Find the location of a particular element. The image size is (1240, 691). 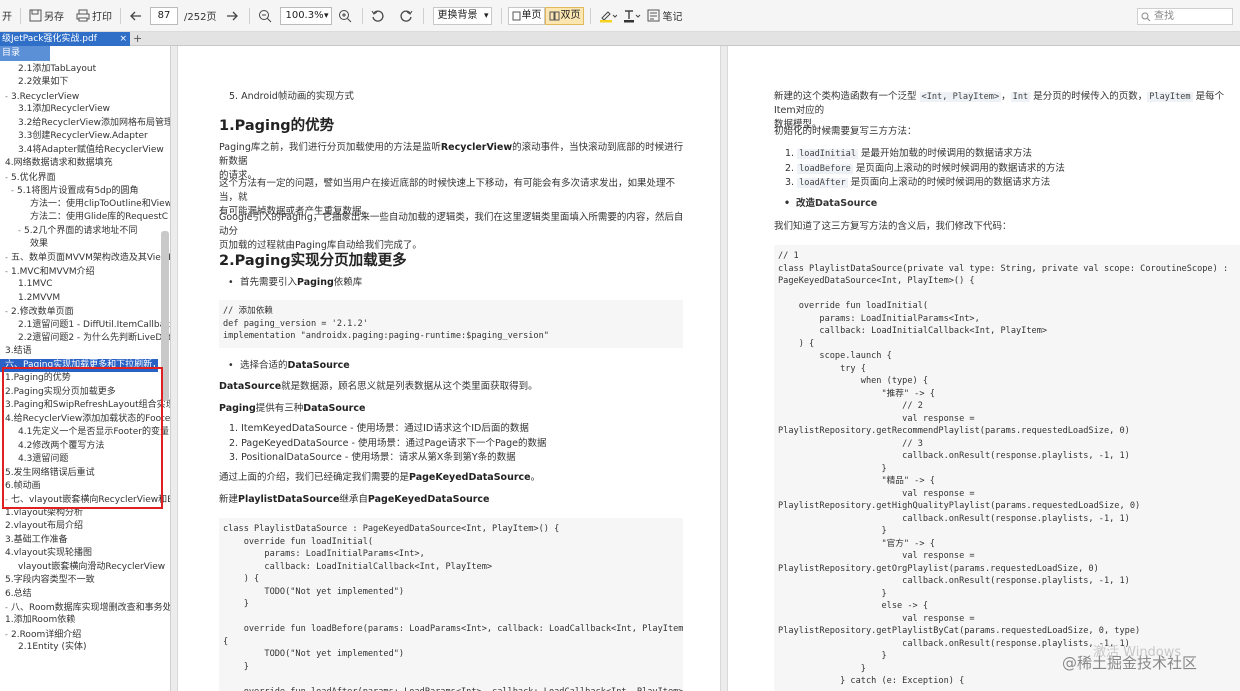

open-button: 开 is located at coordinates (7, 16).